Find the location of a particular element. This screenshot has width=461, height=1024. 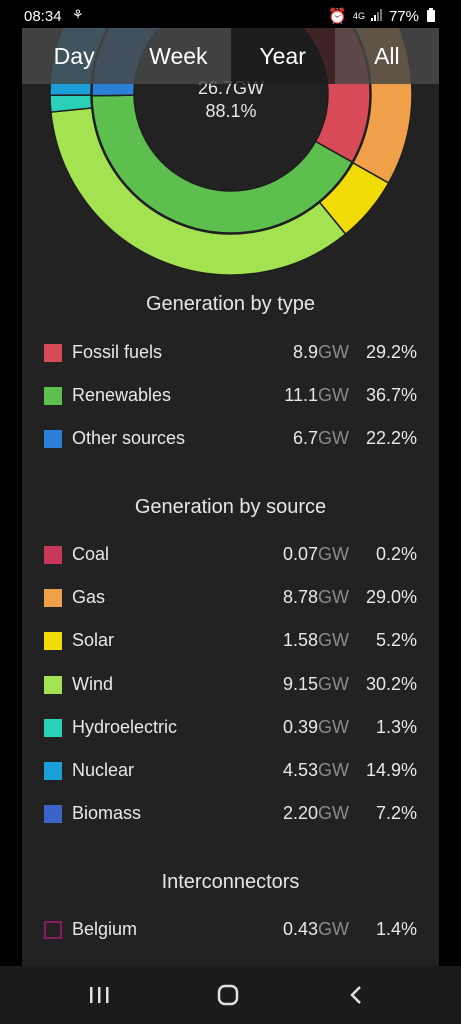

type-percent: 22.2% is located at coordinates (391, 438).